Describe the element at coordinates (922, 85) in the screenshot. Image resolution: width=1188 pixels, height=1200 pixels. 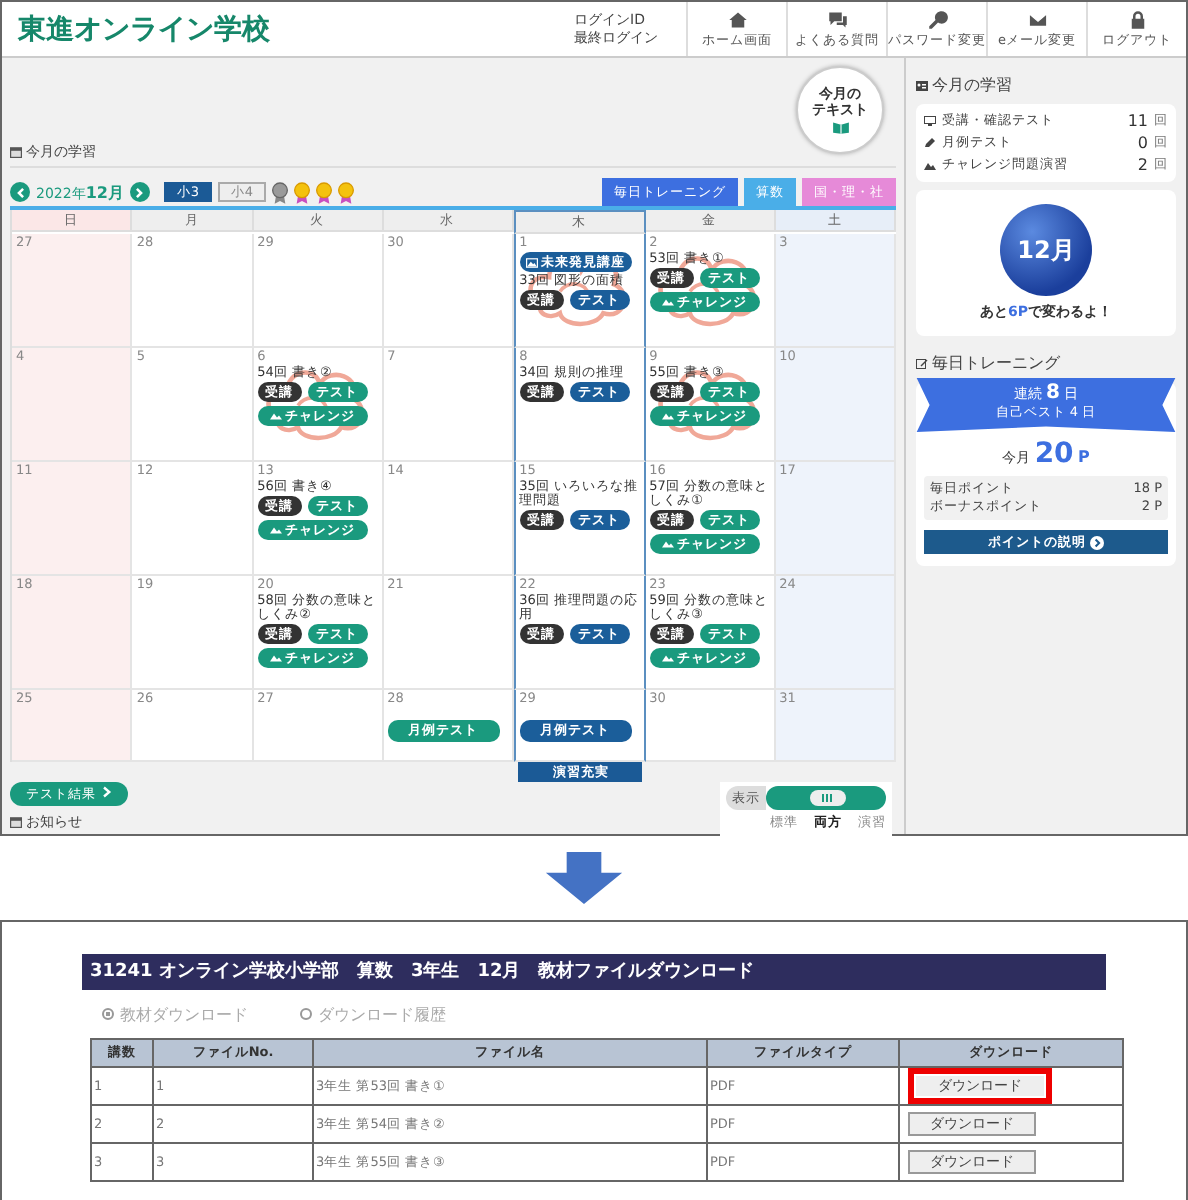
I see `id-card-icon` at that location.